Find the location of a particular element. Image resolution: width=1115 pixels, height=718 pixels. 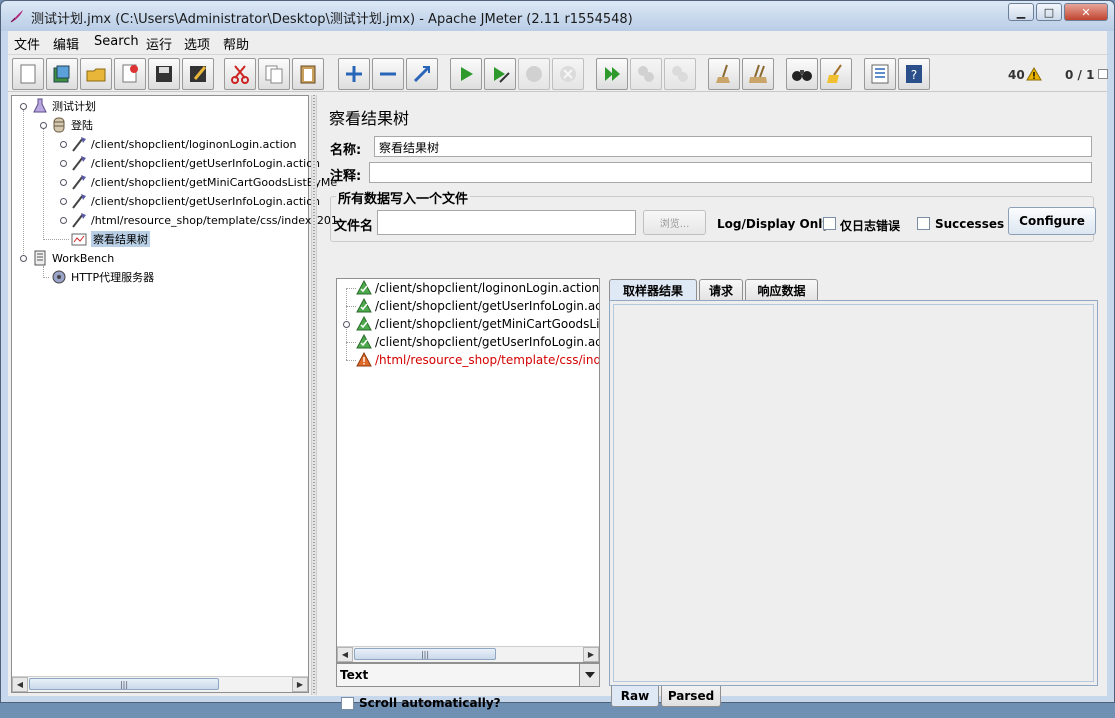

templates-button is located at coordinates (62, 74).